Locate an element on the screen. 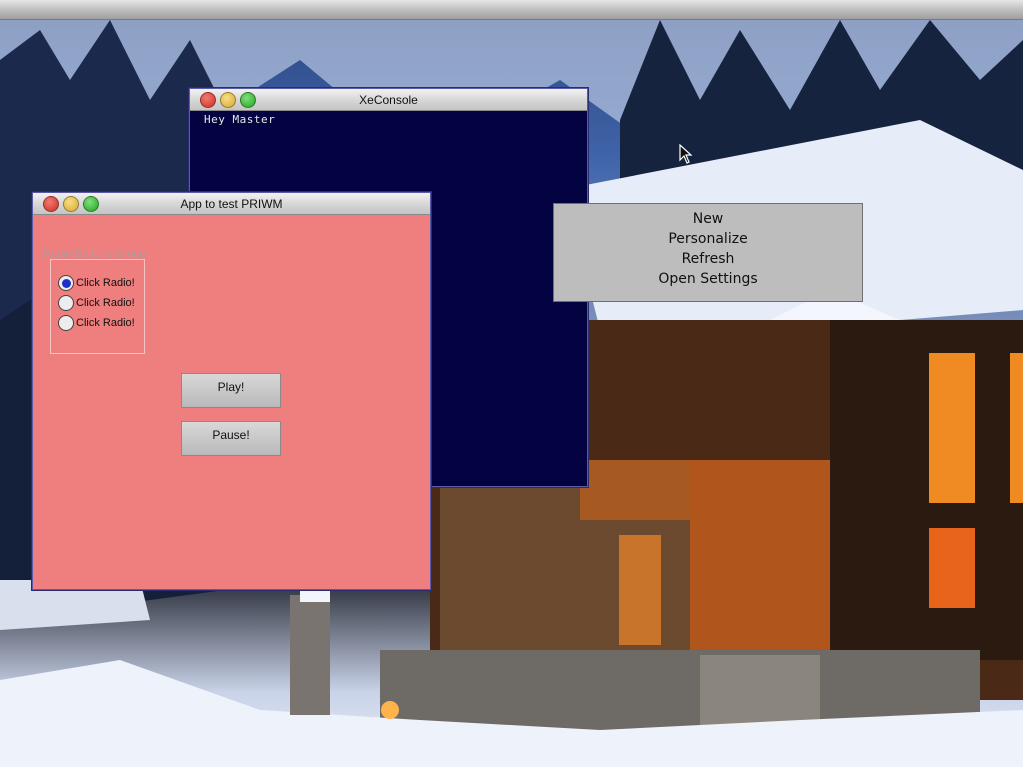  radio-button-selected is located at coordinates (66, 283).